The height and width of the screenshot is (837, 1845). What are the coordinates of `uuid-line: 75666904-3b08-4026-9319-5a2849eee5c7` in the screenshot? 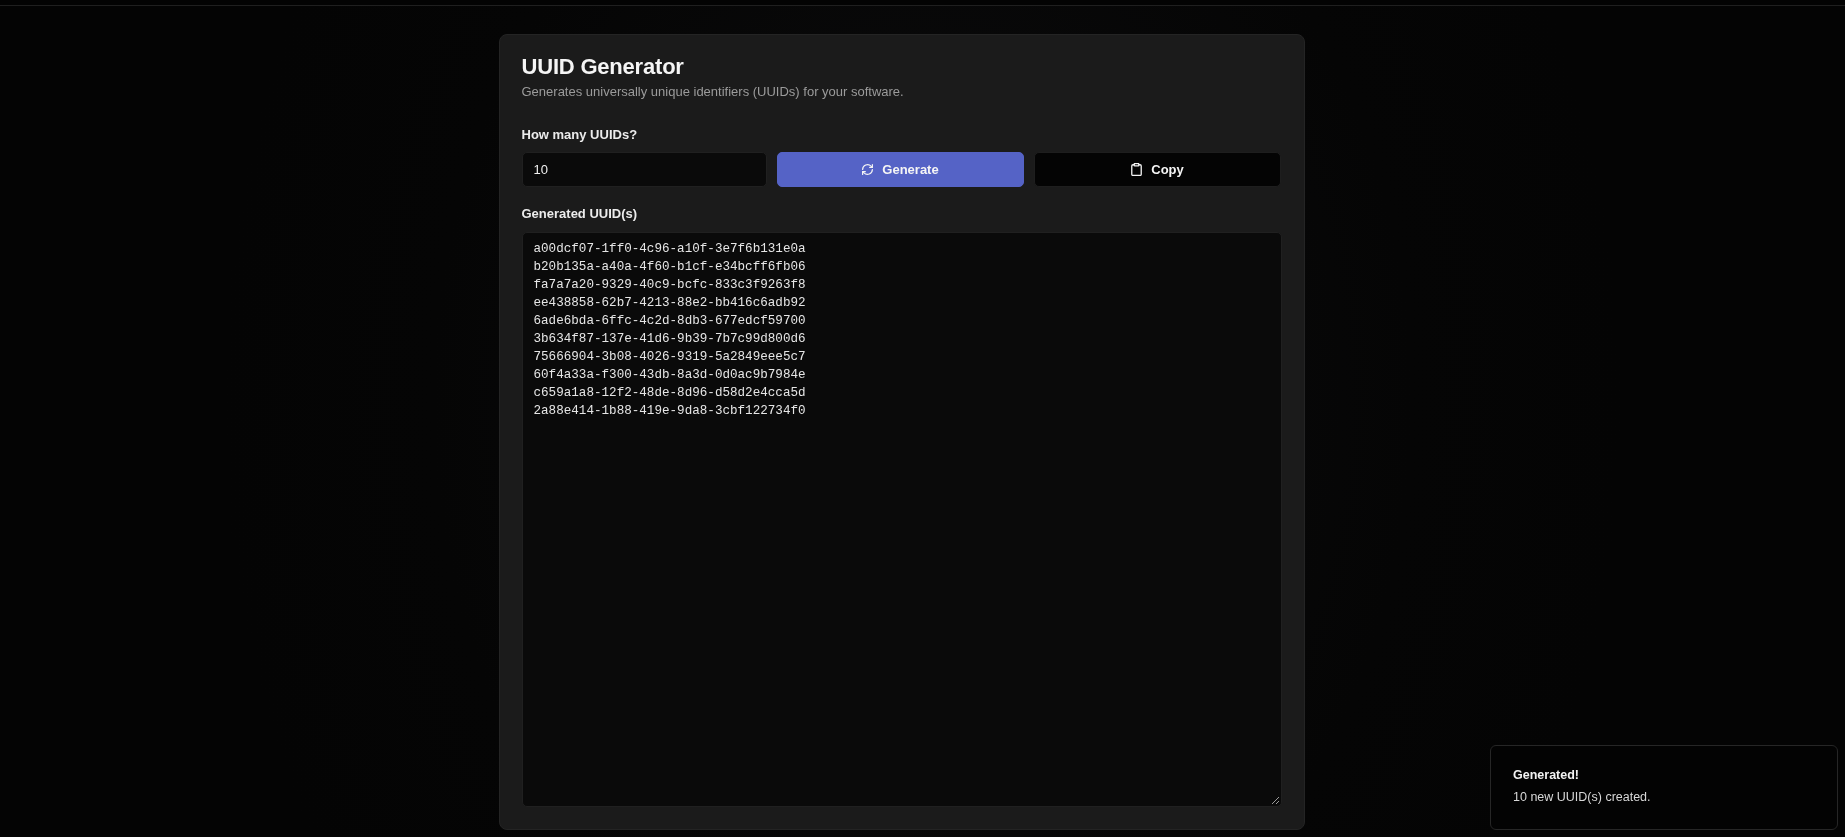 It's located at (669, 357).